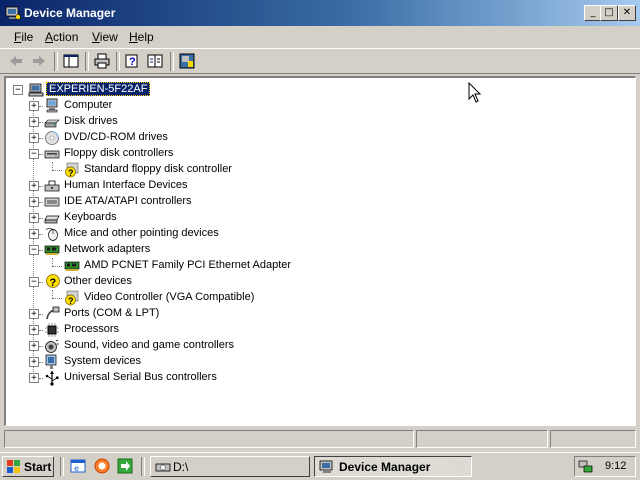 The image size is (640, 480). I want to click on help-icon: ?, so click(132, 61).